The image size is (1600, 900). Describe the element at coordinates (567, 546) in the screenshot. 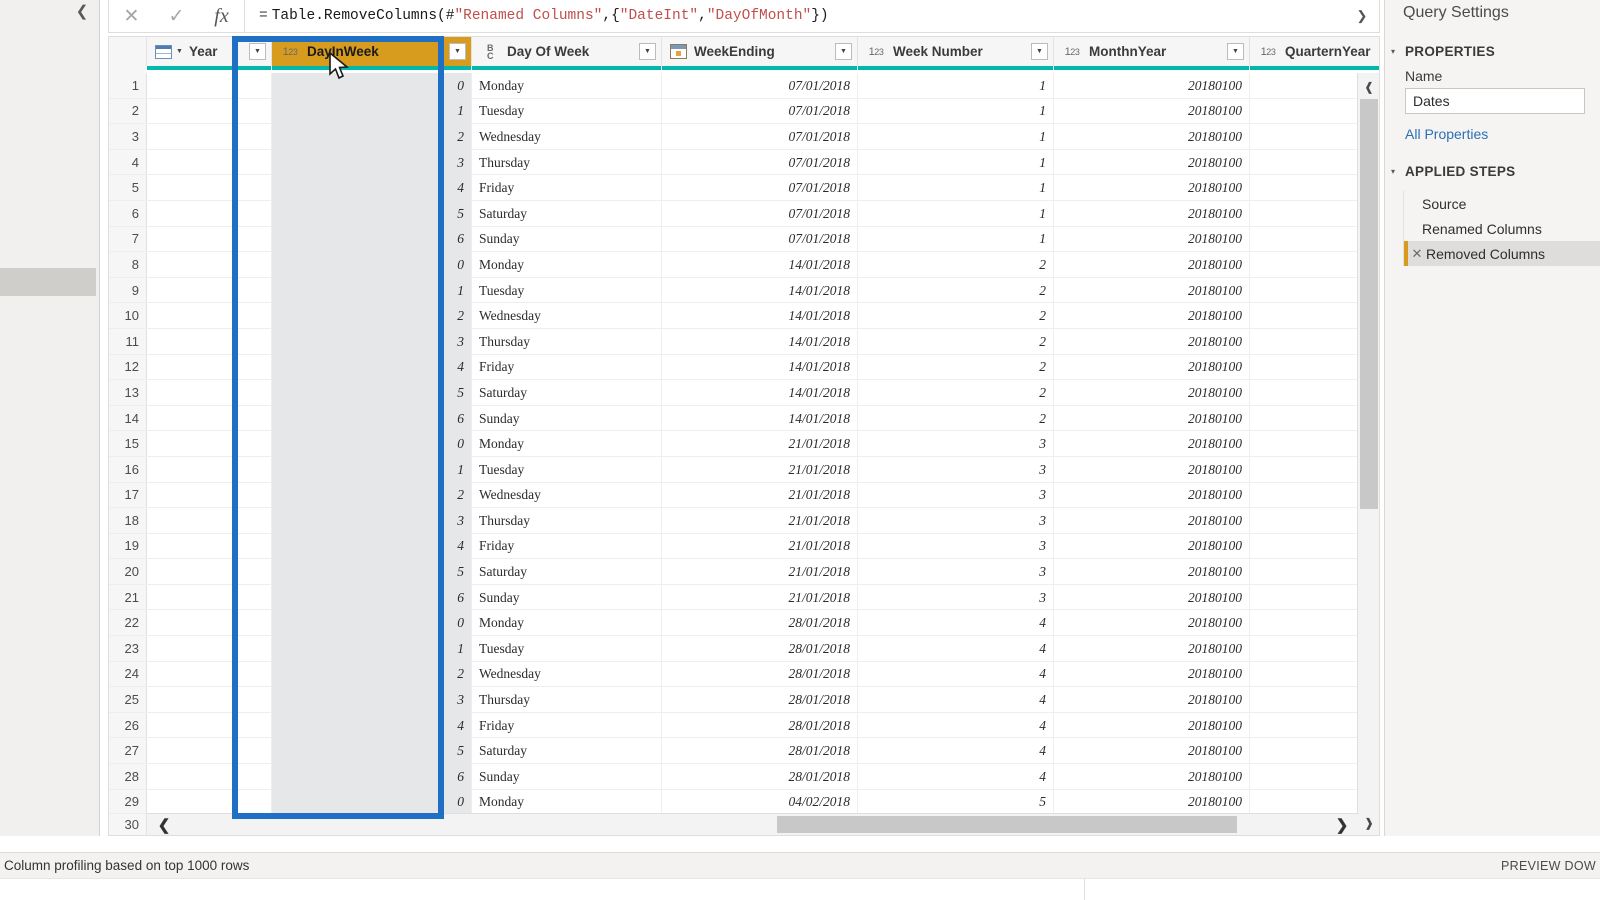

I see `cell-day-of-week: Friday` at that location.